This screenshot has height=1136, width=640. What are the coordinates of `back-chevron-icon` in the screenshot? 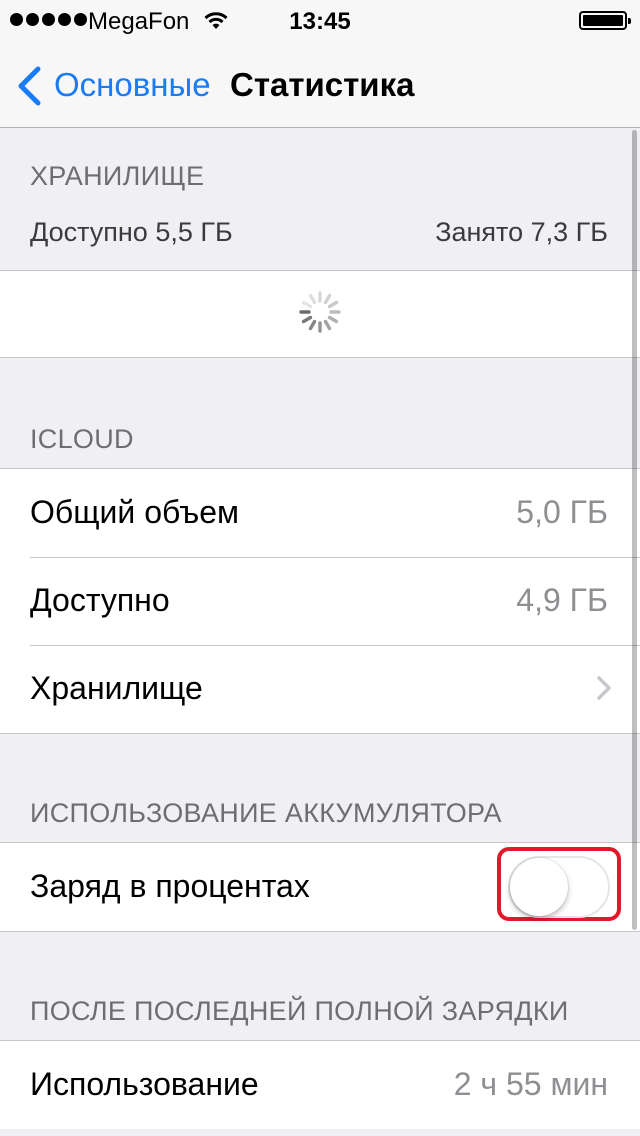 It's located at (29, 88).